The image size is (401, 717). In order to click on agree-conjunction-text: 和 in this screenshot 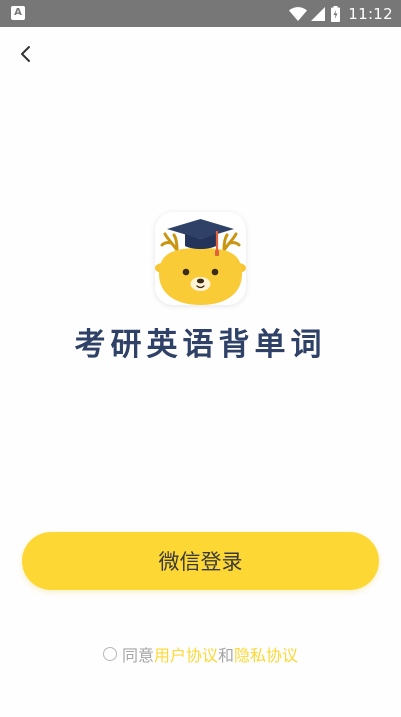, I will do `click(226, 655)`.